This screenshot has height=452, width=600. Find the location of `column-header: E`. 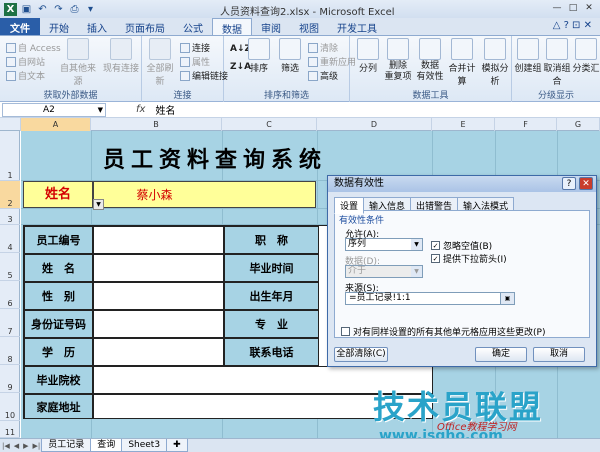

column-header: E is located at coordinates (463, 124).